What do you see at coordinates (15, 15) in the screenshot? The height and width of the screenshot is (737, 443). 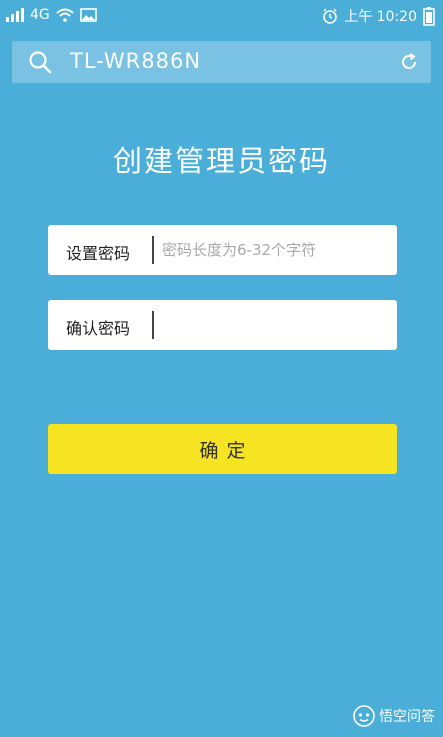 I see `signal-icon` at bounding box center [15, 15].